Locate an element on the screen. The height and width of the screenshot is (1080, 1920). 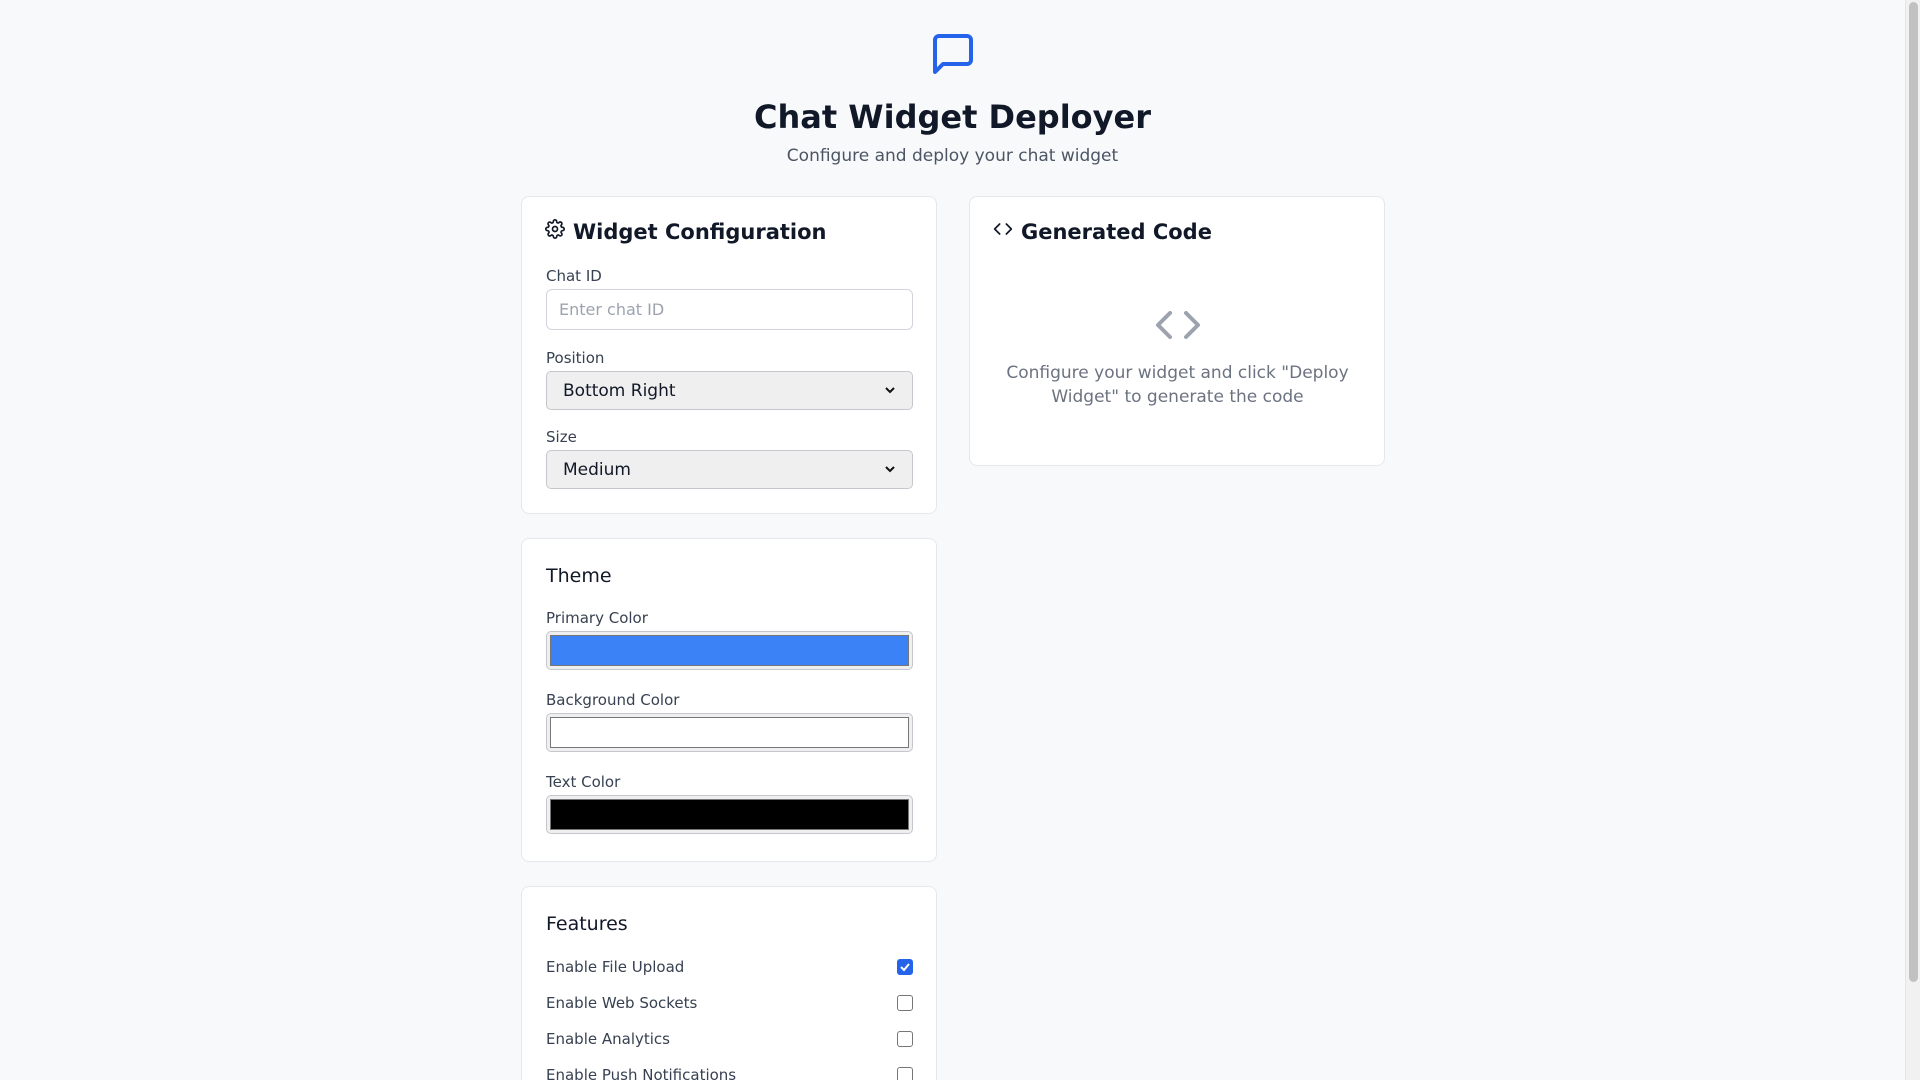
feature-label: Enable Analytics is located at coordinates (608, 1039).